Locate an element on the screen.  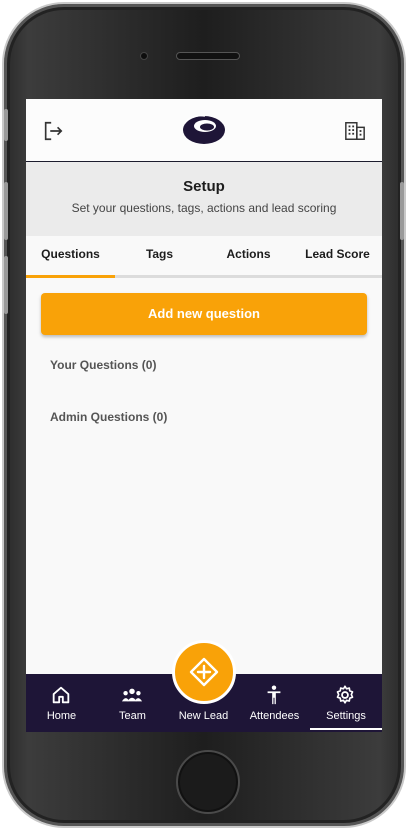
nav-settings: Settings is located at coordinates (346, 703).